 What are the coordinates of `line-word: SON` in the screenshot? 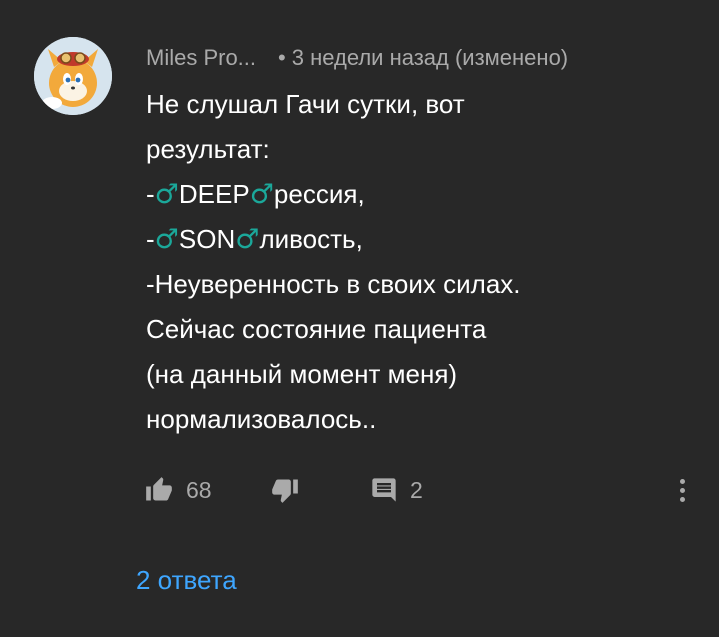 It's located at (207, 239).